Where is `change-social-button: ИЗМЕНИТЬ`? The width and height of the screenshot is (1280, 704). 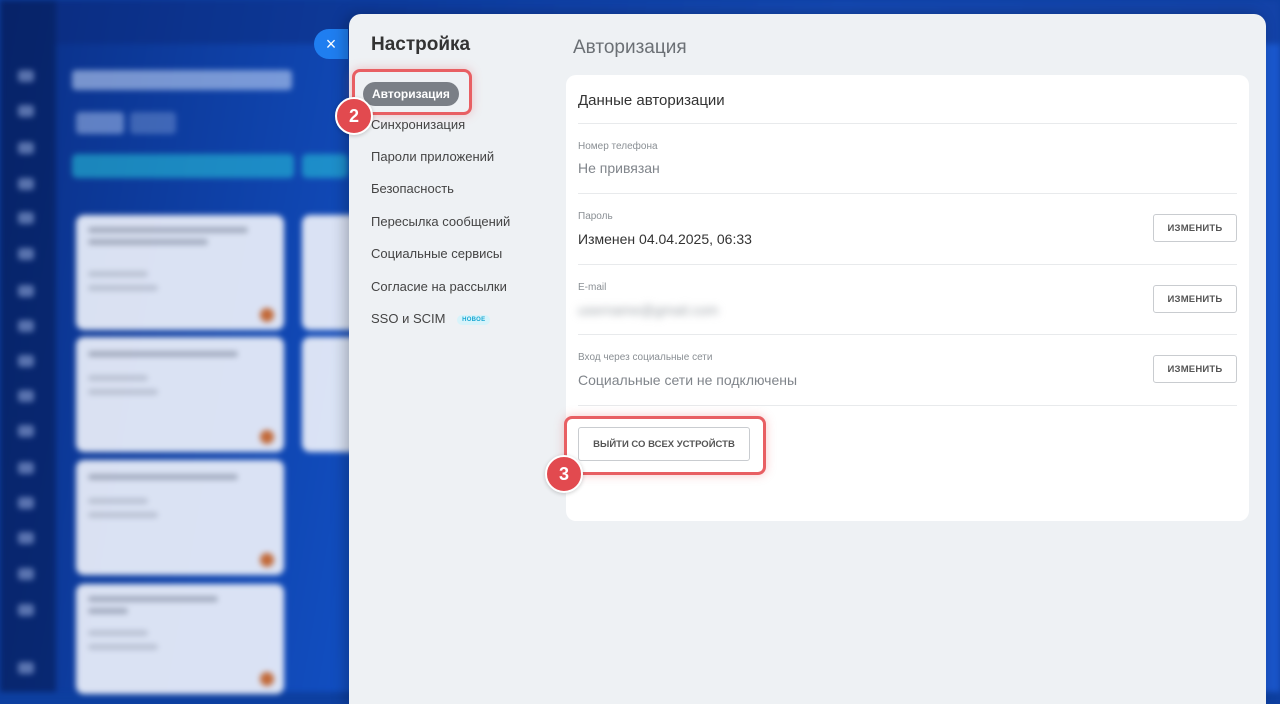 change-social-button: ИЗМЕНИТЬ is located at coordinates (1195, 369).